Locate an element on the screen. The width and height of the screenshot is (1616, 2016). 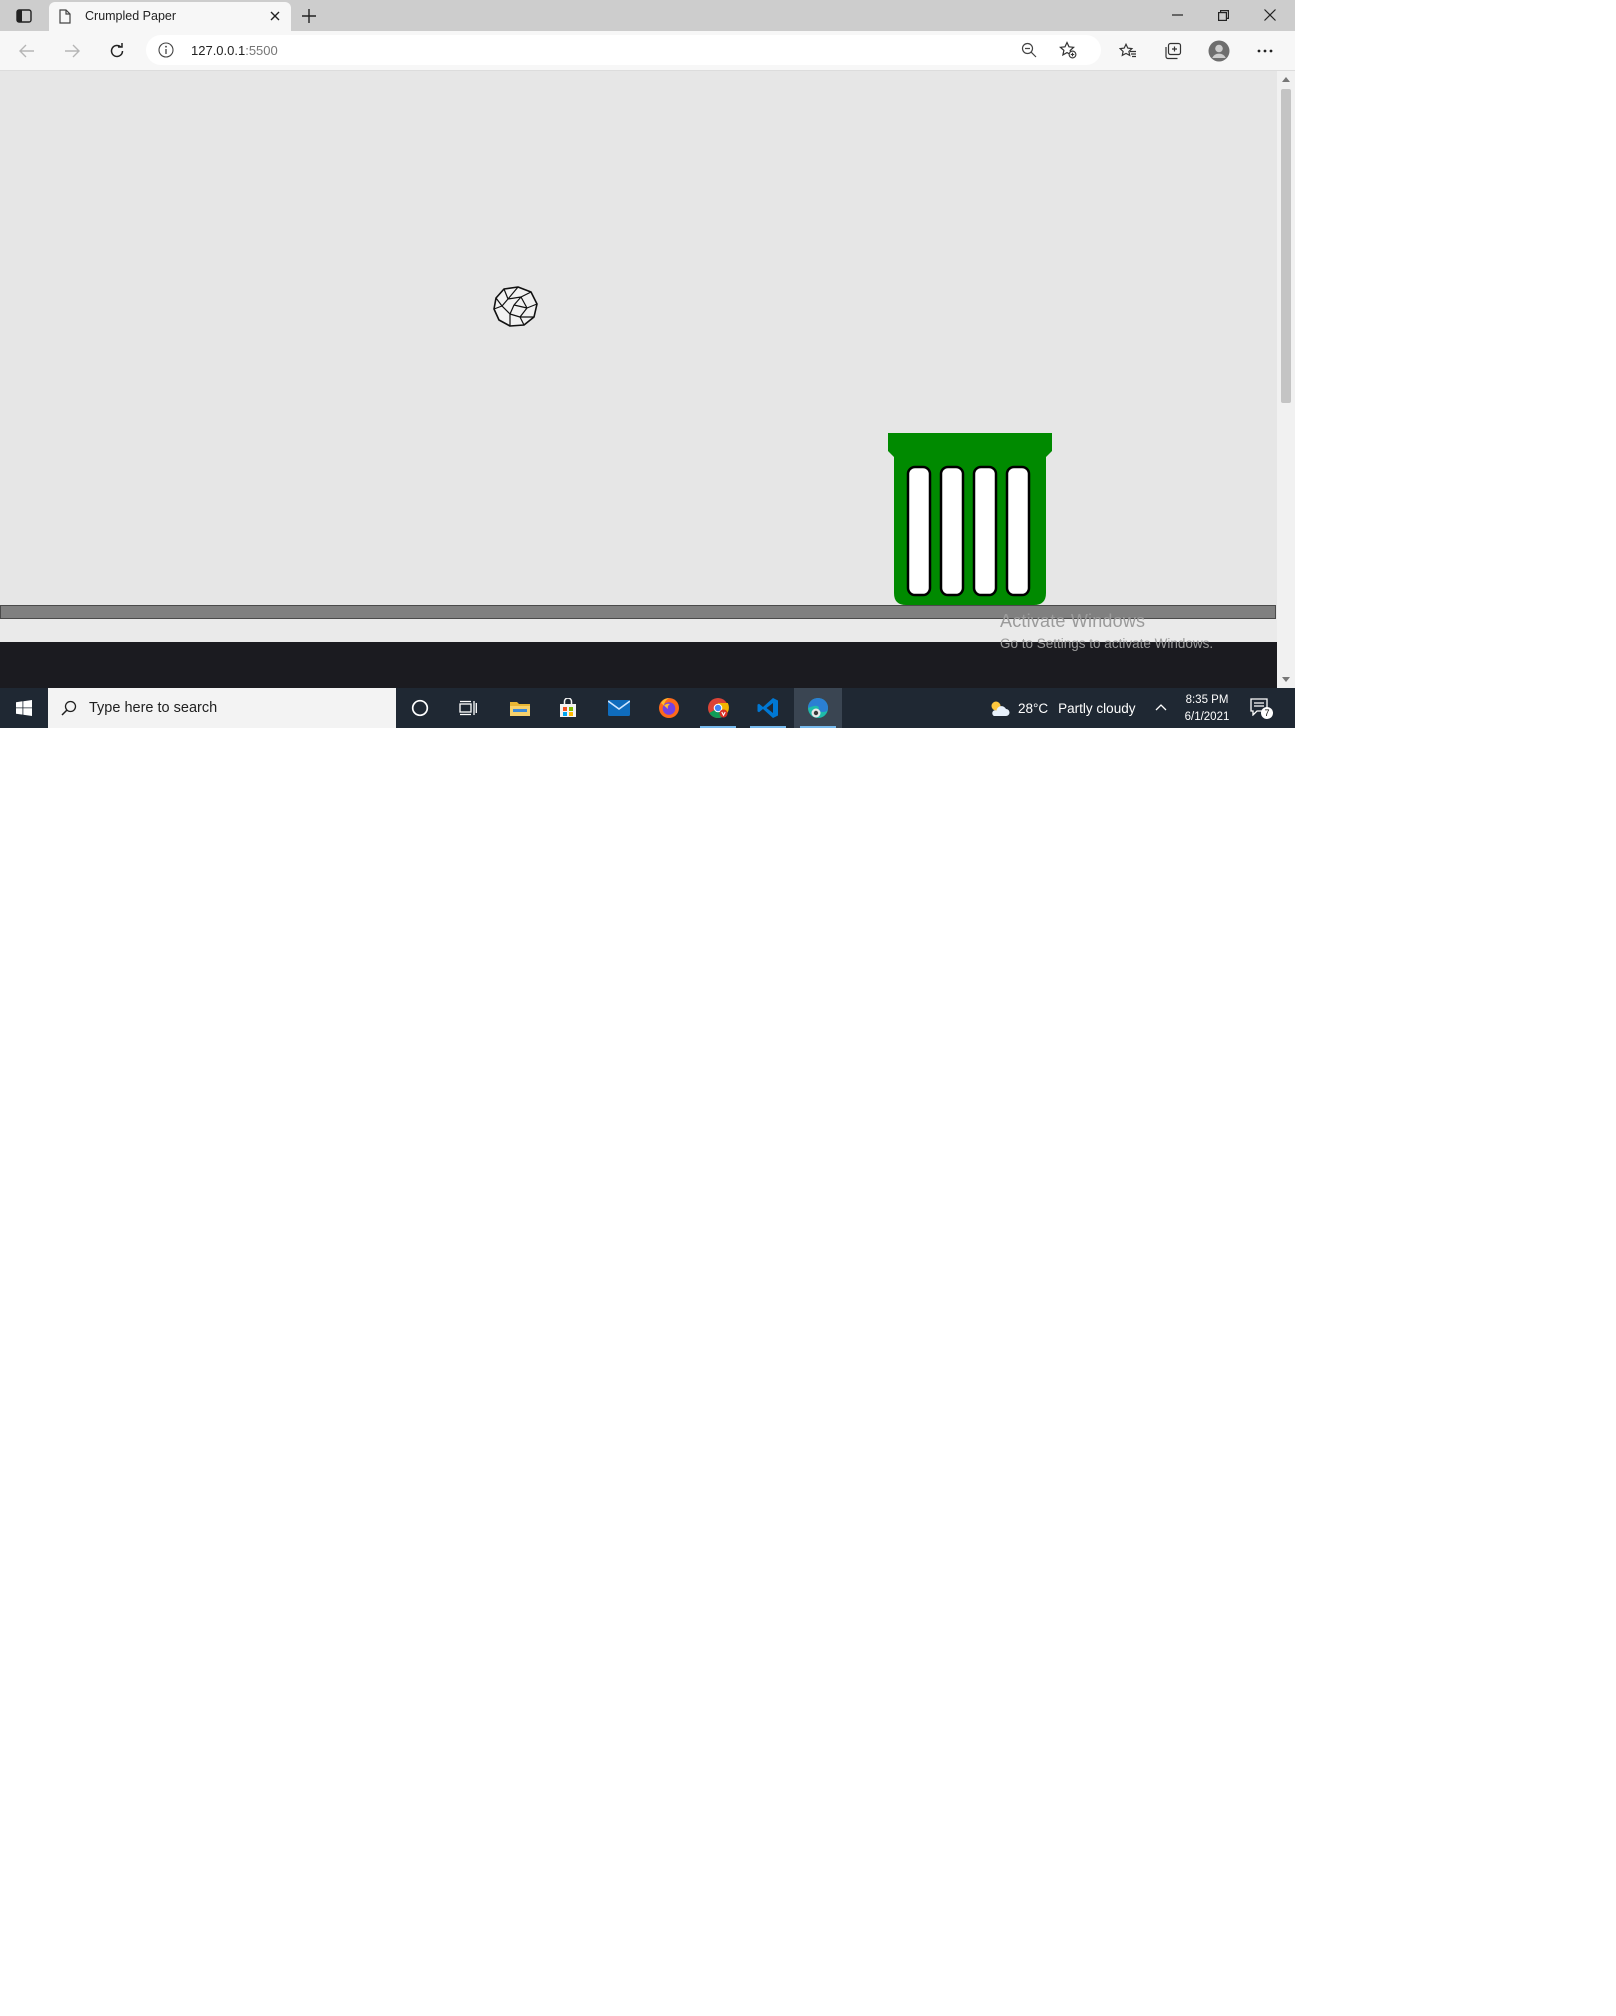
trash-bin is located at coordinates (970, 519).